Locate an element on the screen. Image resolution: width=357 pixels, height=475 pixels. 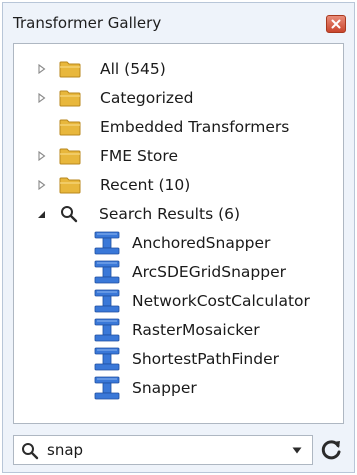
tree-item-embedded-transformers: Embedded Transformers is located at coordinates (178, 127).